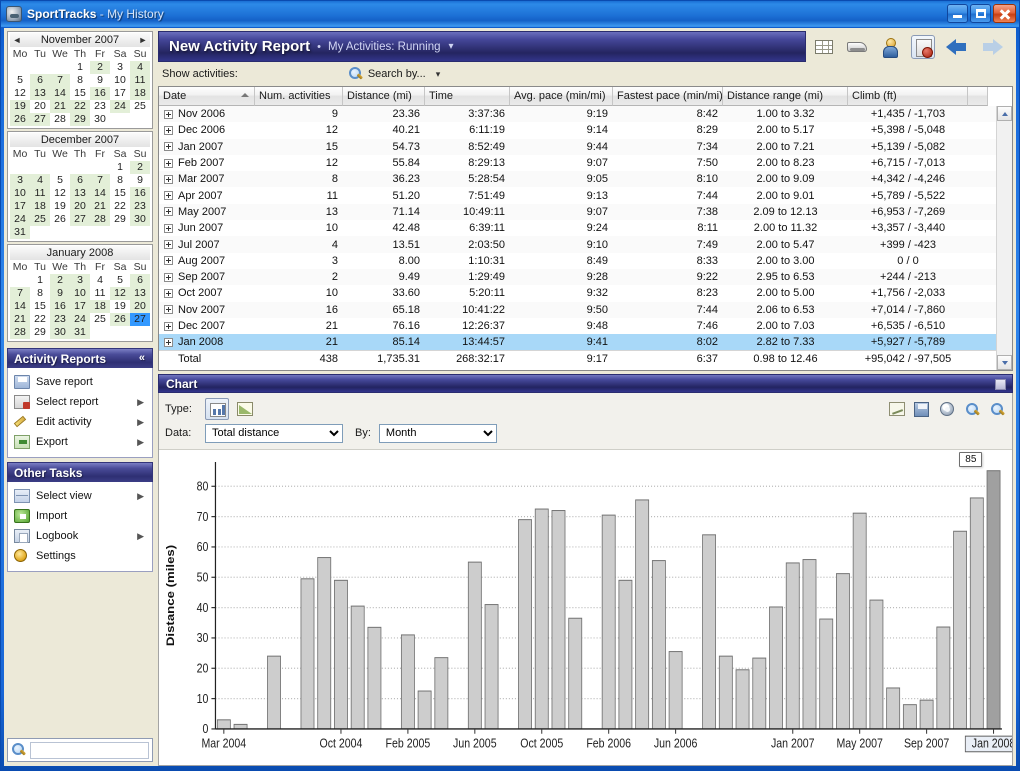  What do you see at coordinates (394, 74) in the screenshot?
I see `search-by-dropdown: Search by... ▾` at bounding box center [394, 74].